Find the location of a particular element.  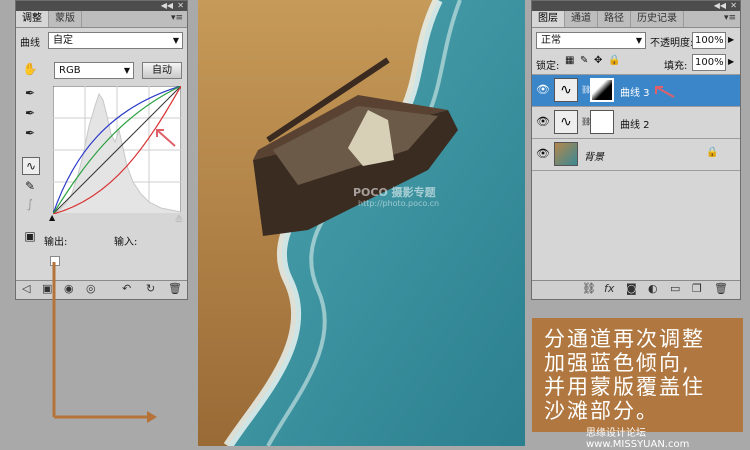

blend-mode-value: 正常 is located at coordinates (551, 40).